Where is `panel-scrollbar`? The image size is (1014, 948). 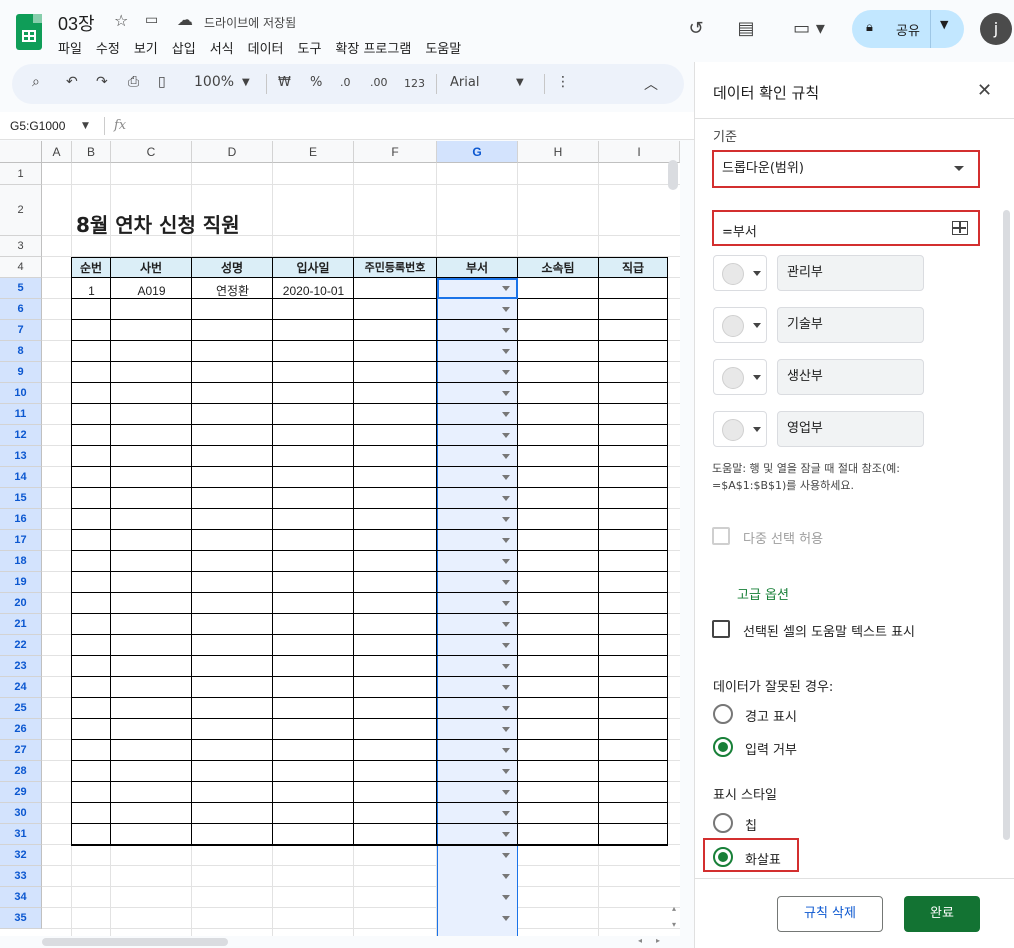
panel-scrollbar is located at coordinates (1006, 525).